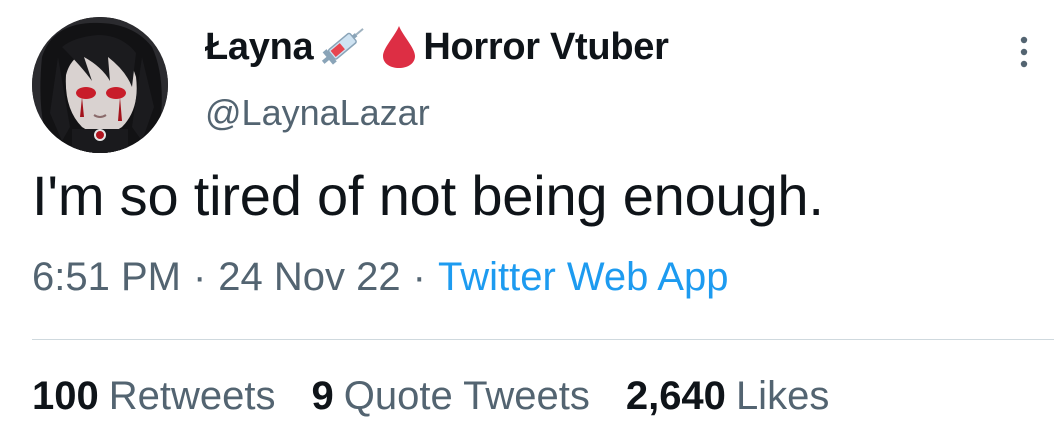 This screenshot has width=1054, height=425. I want to click on quote-tweets-stat: 9 Quote Tweets, so click(451, 396).